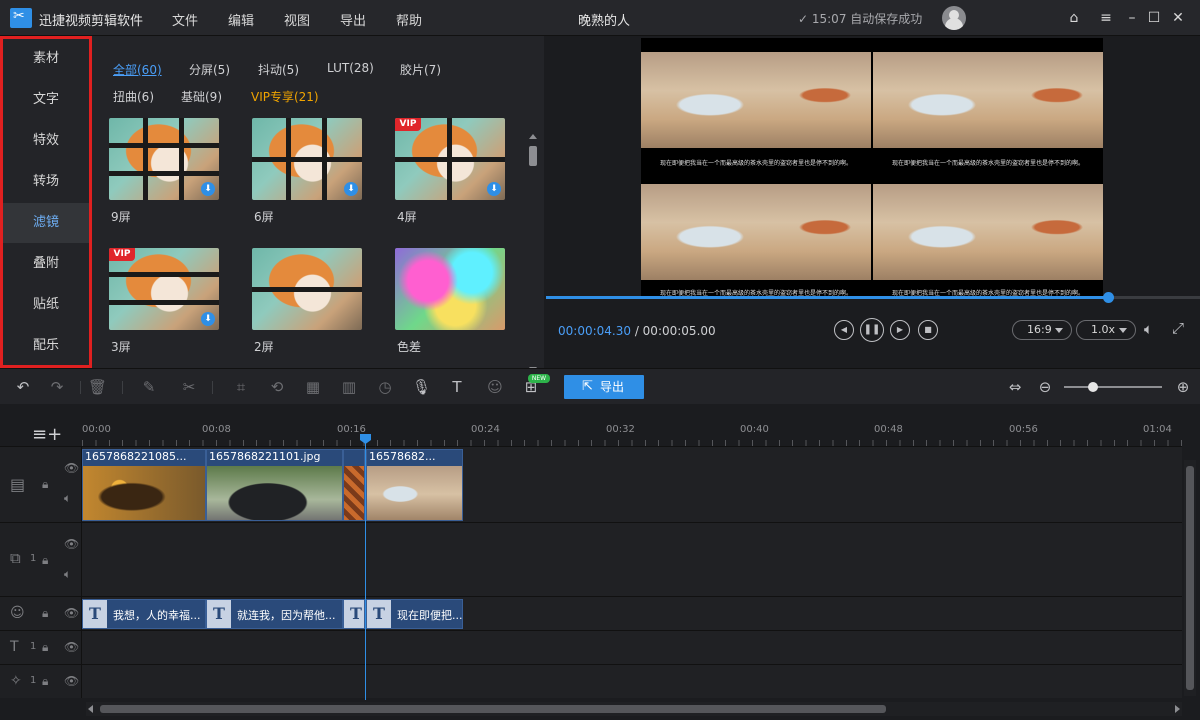  What do you see at coordinates (1178, 328) in the screenshot?
I see `fullscreen-icon: ⤢` at bounding box center [1178, 328].